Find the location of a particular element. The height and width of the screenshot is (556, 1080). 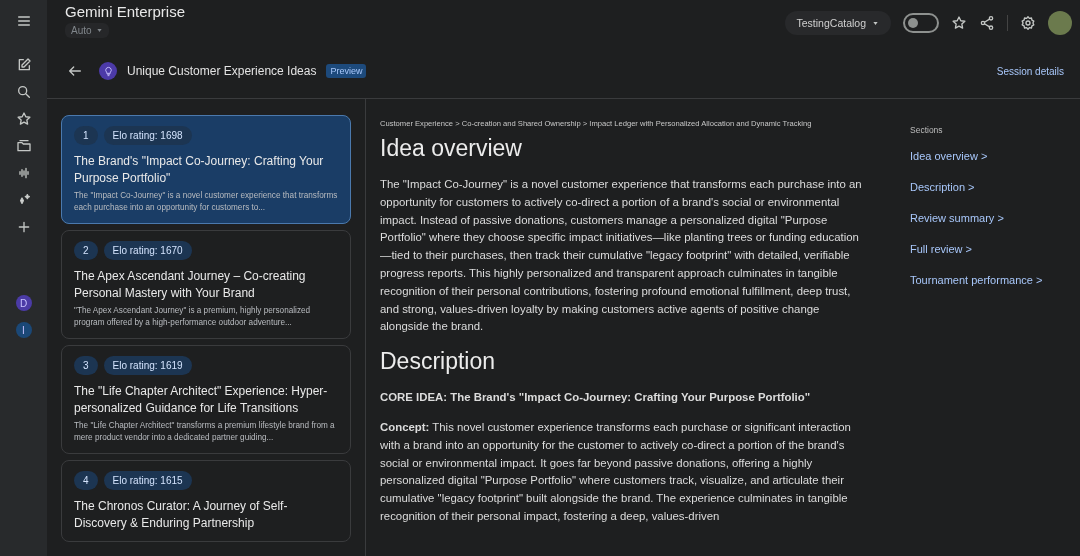

user-avatar is located at coordinates (1060, 23).